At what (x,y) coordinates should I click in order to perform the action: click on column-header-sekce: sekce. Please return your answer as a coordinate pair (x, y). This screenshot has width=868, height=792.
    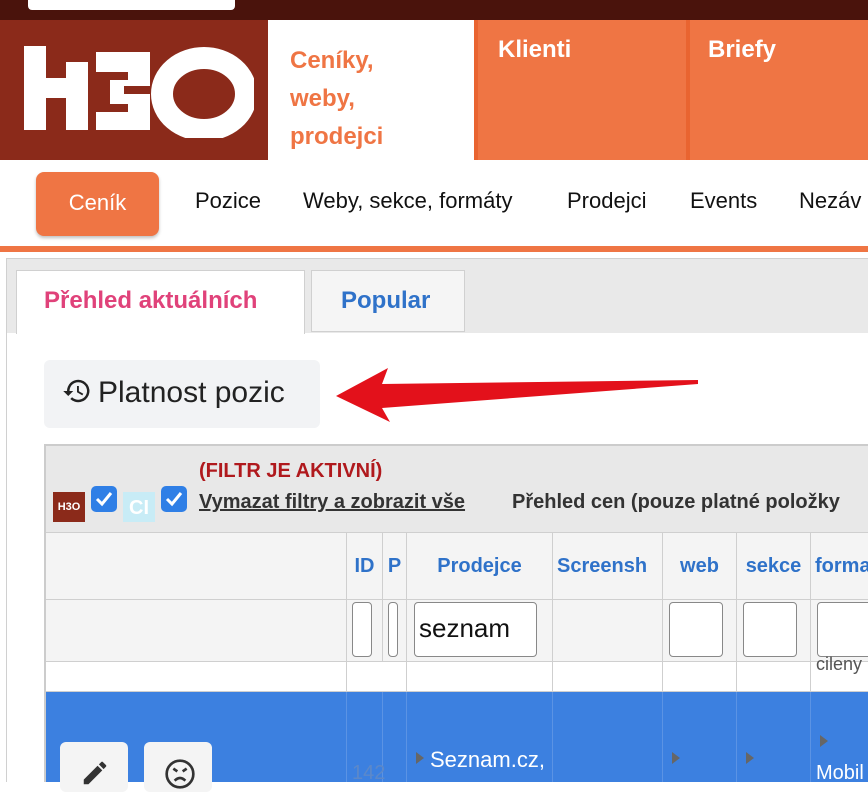
    Looking at the image, I should click on (773, 566).